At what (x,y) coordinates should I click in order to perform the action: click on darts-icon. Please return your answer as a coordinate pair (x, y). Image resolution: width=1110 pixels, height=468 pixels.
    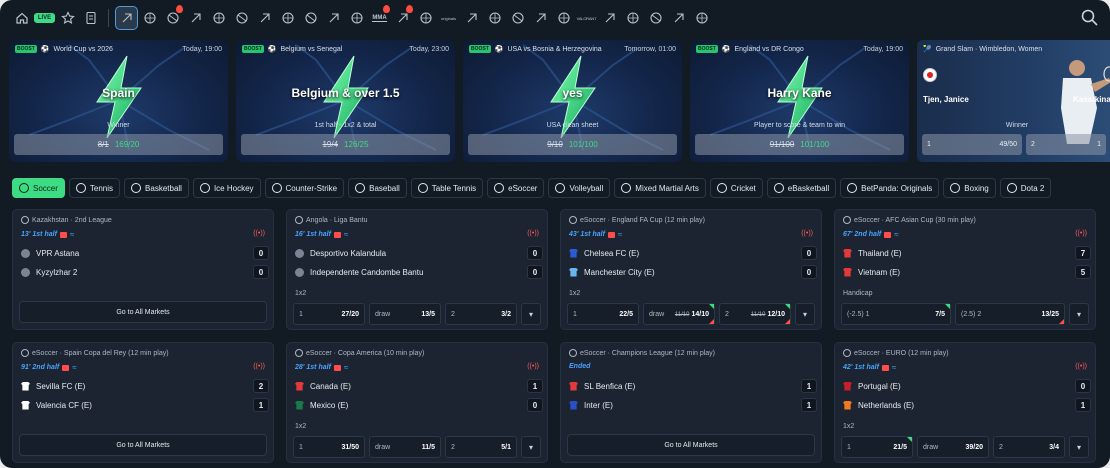
    Looking at the image, I should click on (632, 18).